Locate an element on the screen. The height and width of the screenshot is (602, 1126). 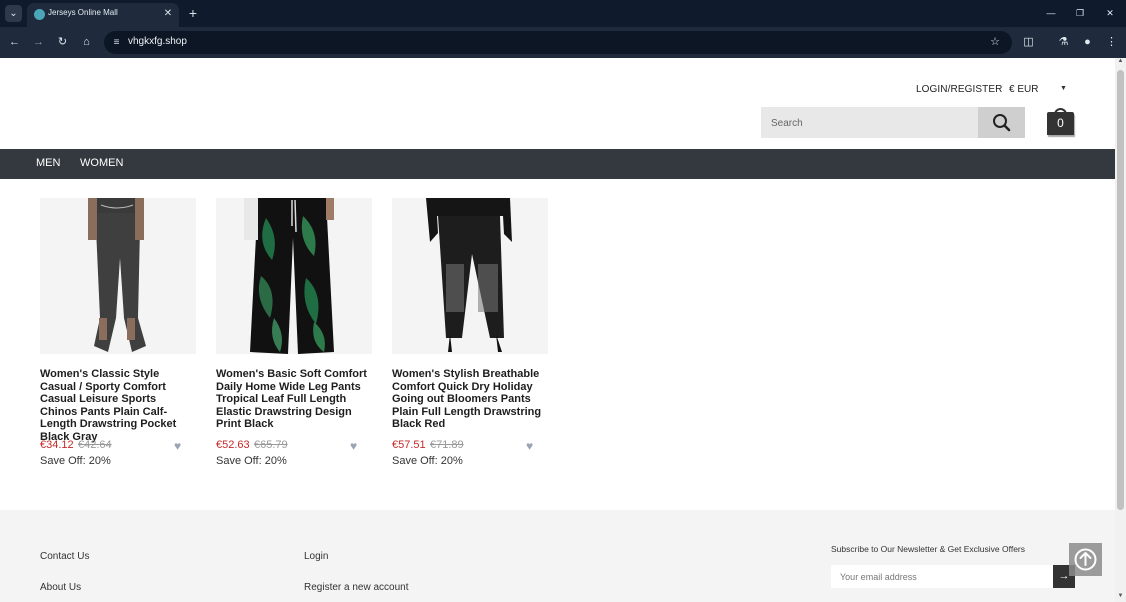
footer-link-login: Login is located at coordinates (316, 556).